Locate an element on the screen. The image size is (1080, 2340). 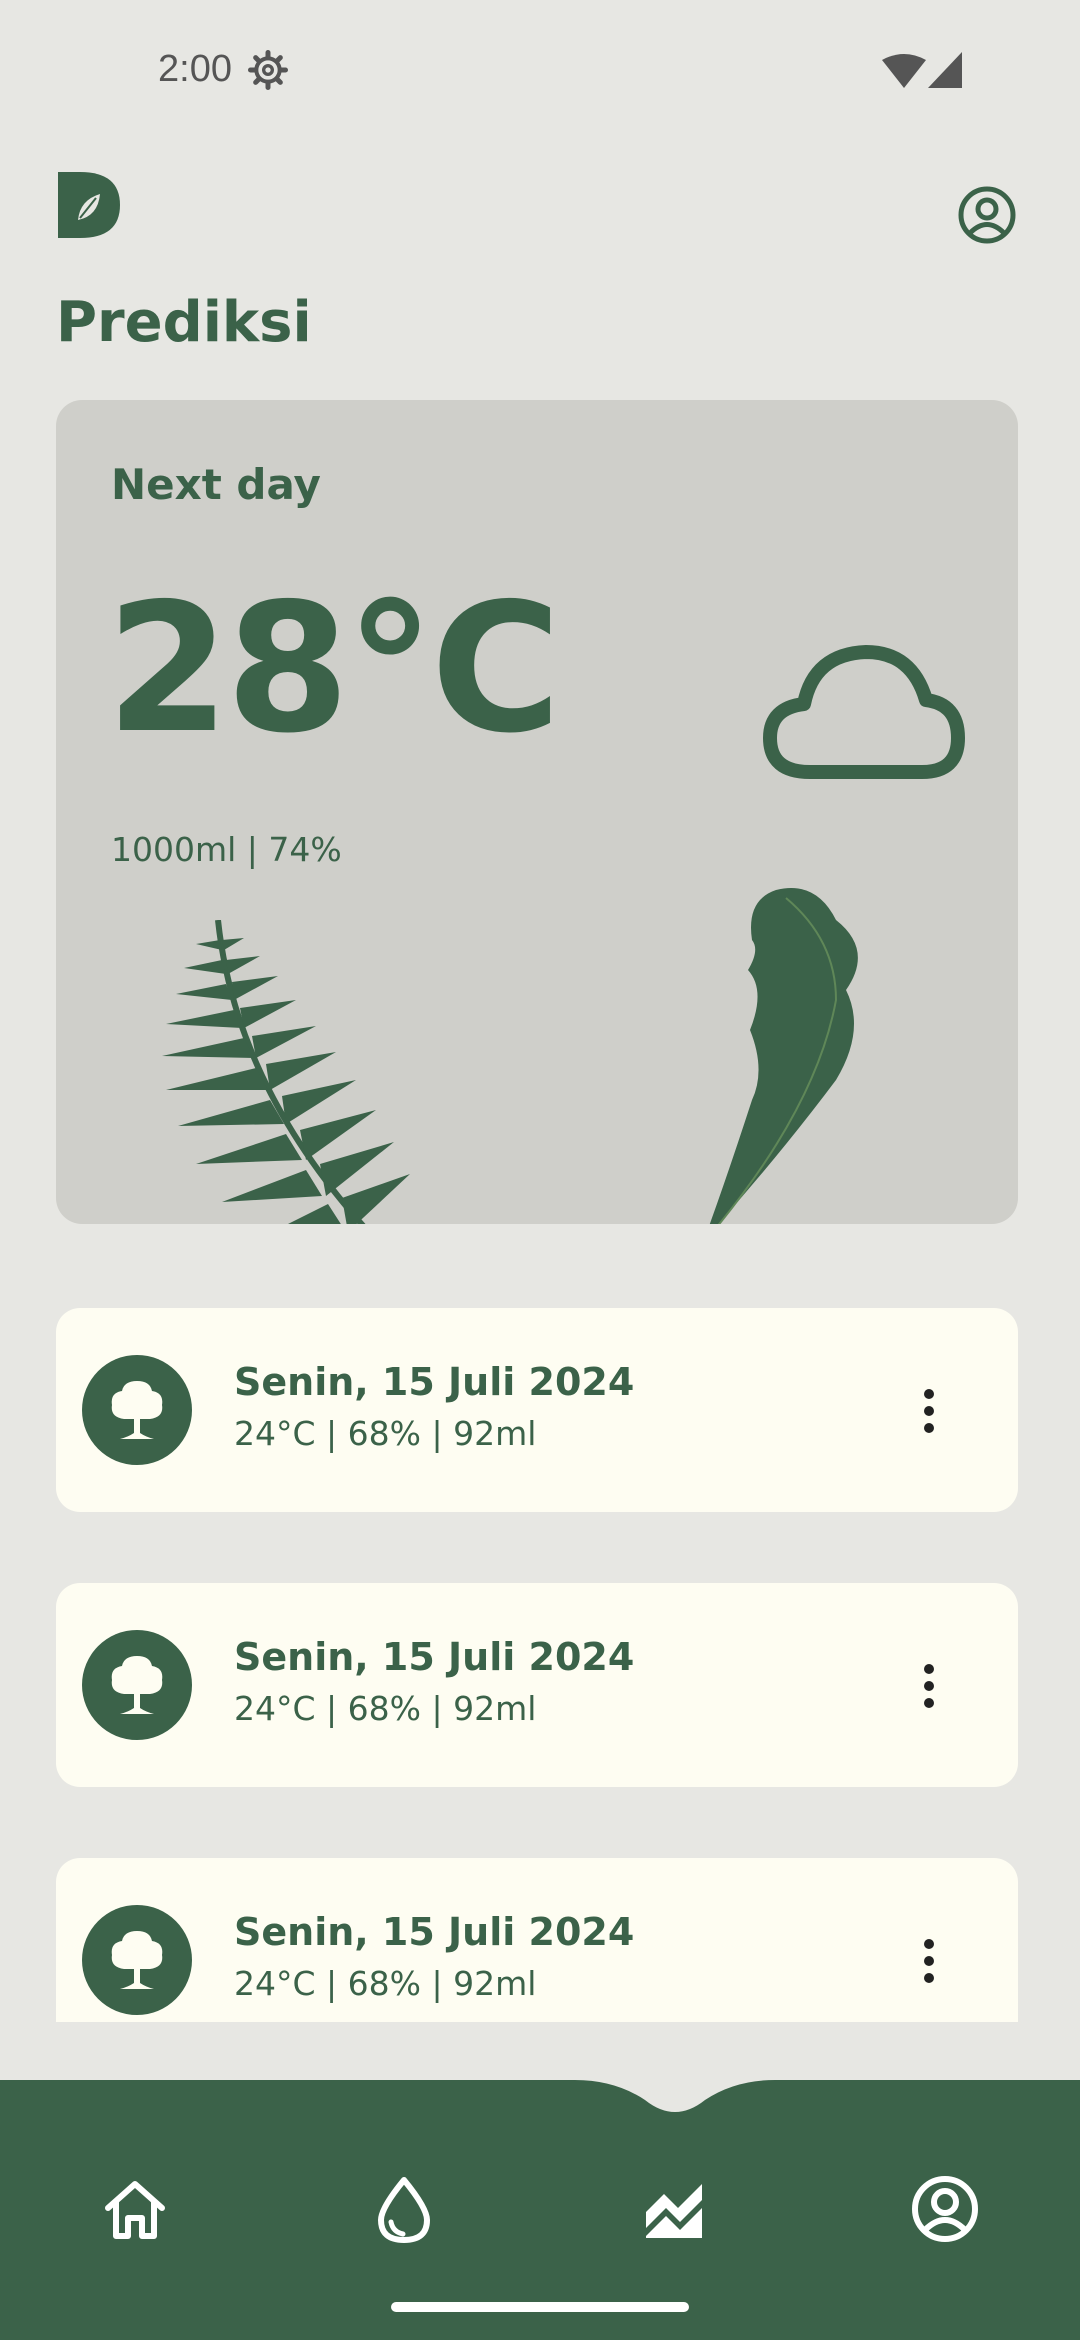
page-title: Prediksi is located at coordinates (184, 322).